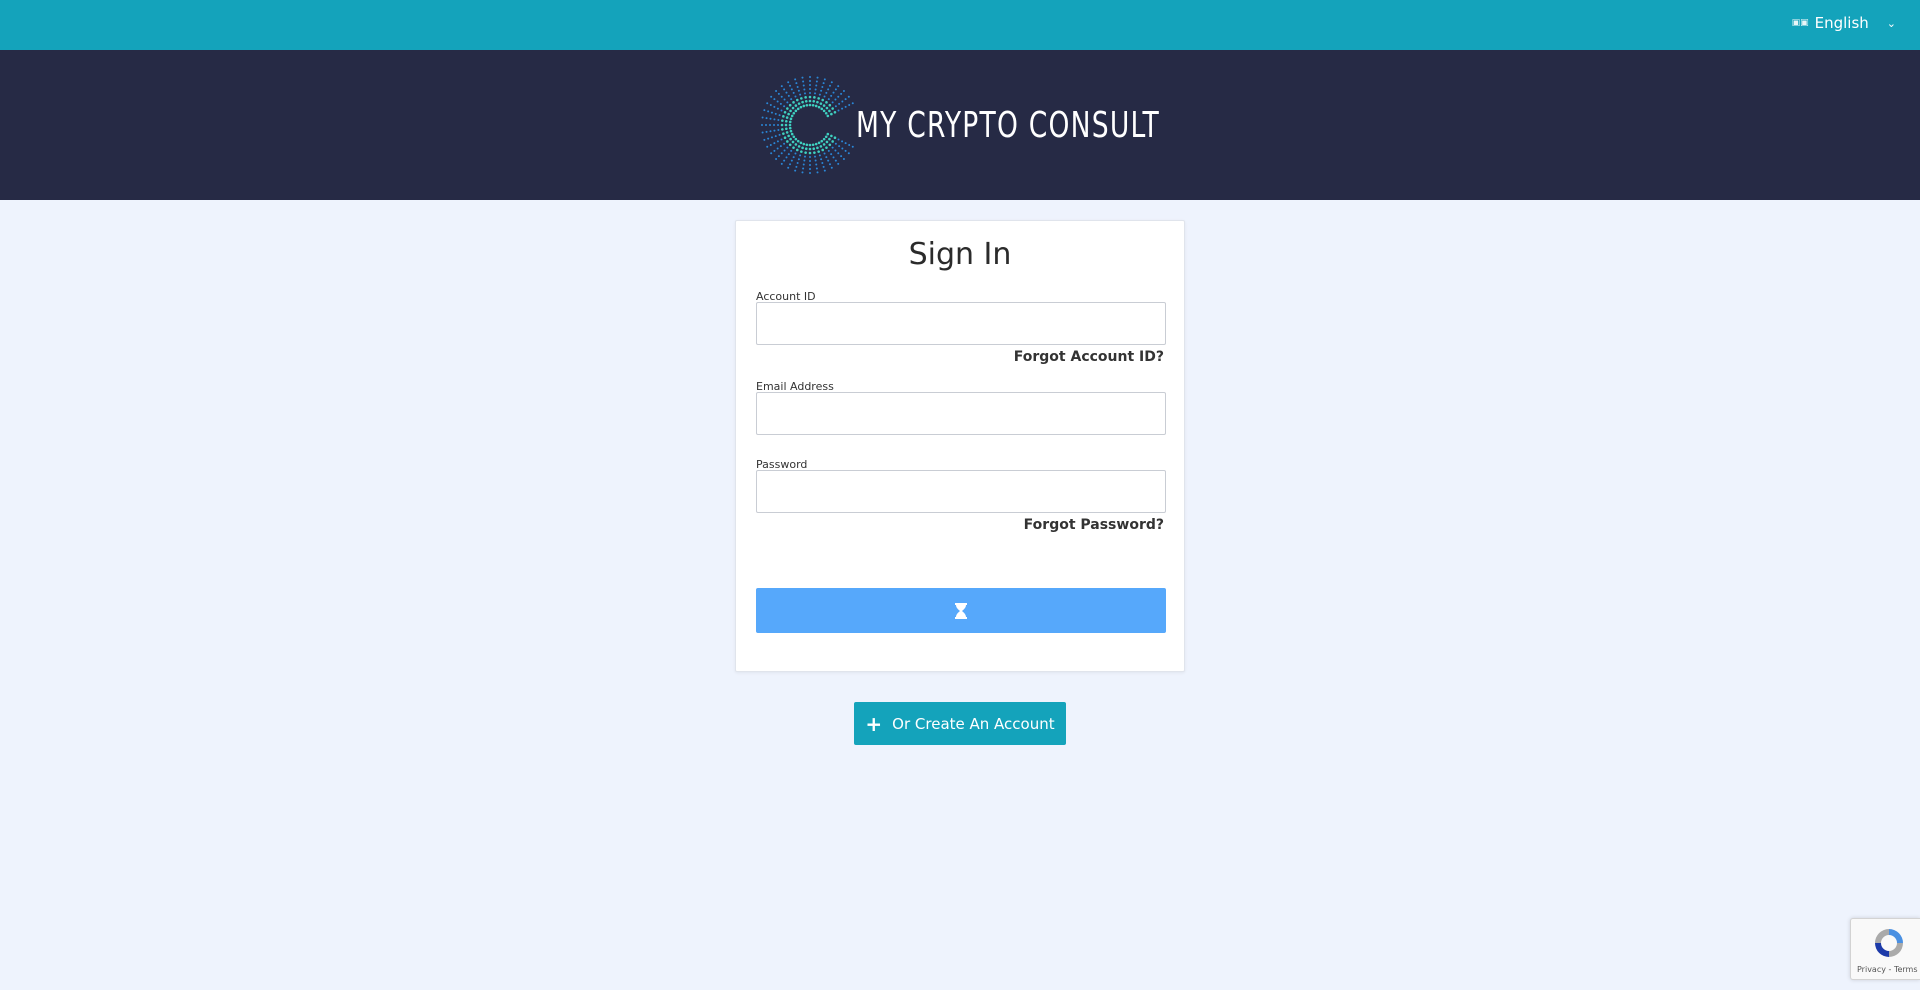 This screenshot has width=1920, height=993. Describe the element at coordinates (961, 323) in the screenshot. I see `account-id-field` at that location.